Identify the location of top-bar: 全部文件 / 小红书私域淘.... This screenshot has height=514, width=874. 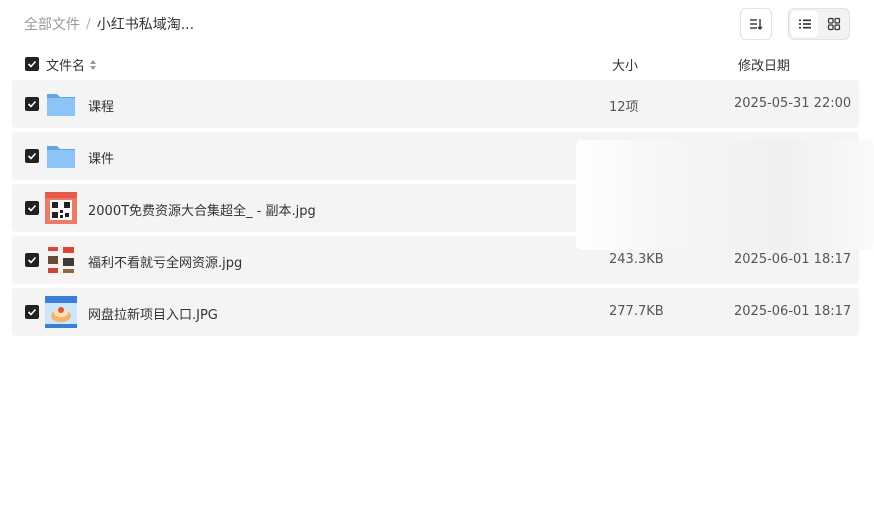
(437, 24).